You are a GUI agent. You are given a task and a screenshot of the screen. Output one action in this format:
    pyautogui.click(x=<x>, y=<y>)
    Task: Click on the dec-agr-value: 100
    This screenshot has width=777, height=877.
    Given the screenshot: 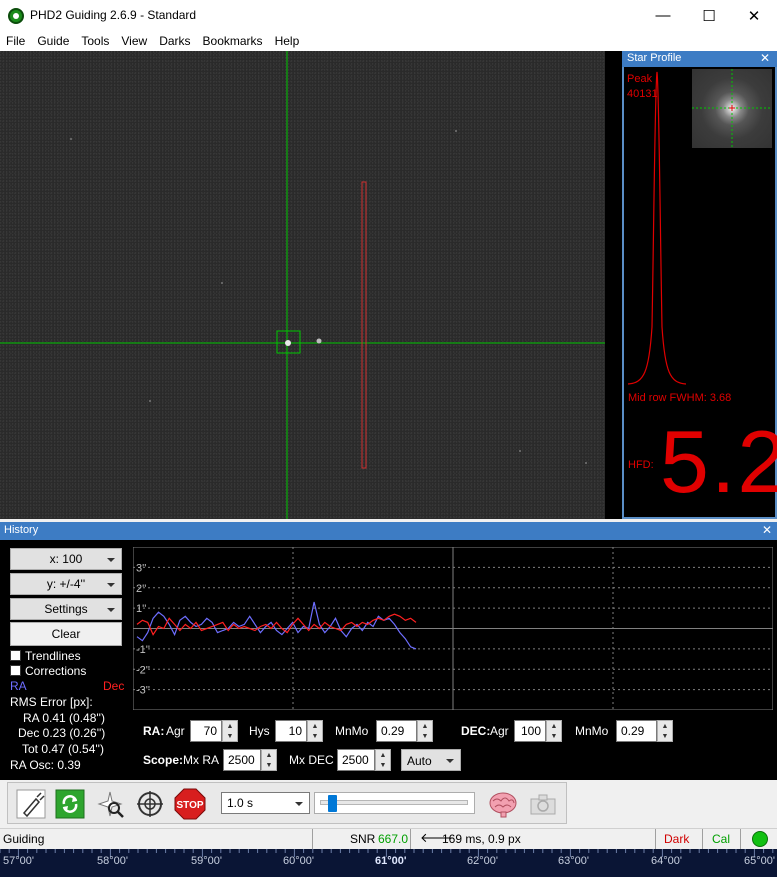 What is the action you would take?
    pyautogui.click(x=530, y=731)
    